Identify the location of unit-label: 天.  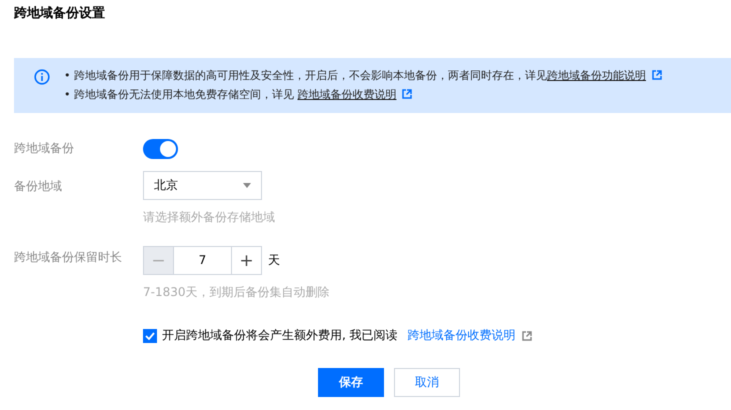
(274, 260).